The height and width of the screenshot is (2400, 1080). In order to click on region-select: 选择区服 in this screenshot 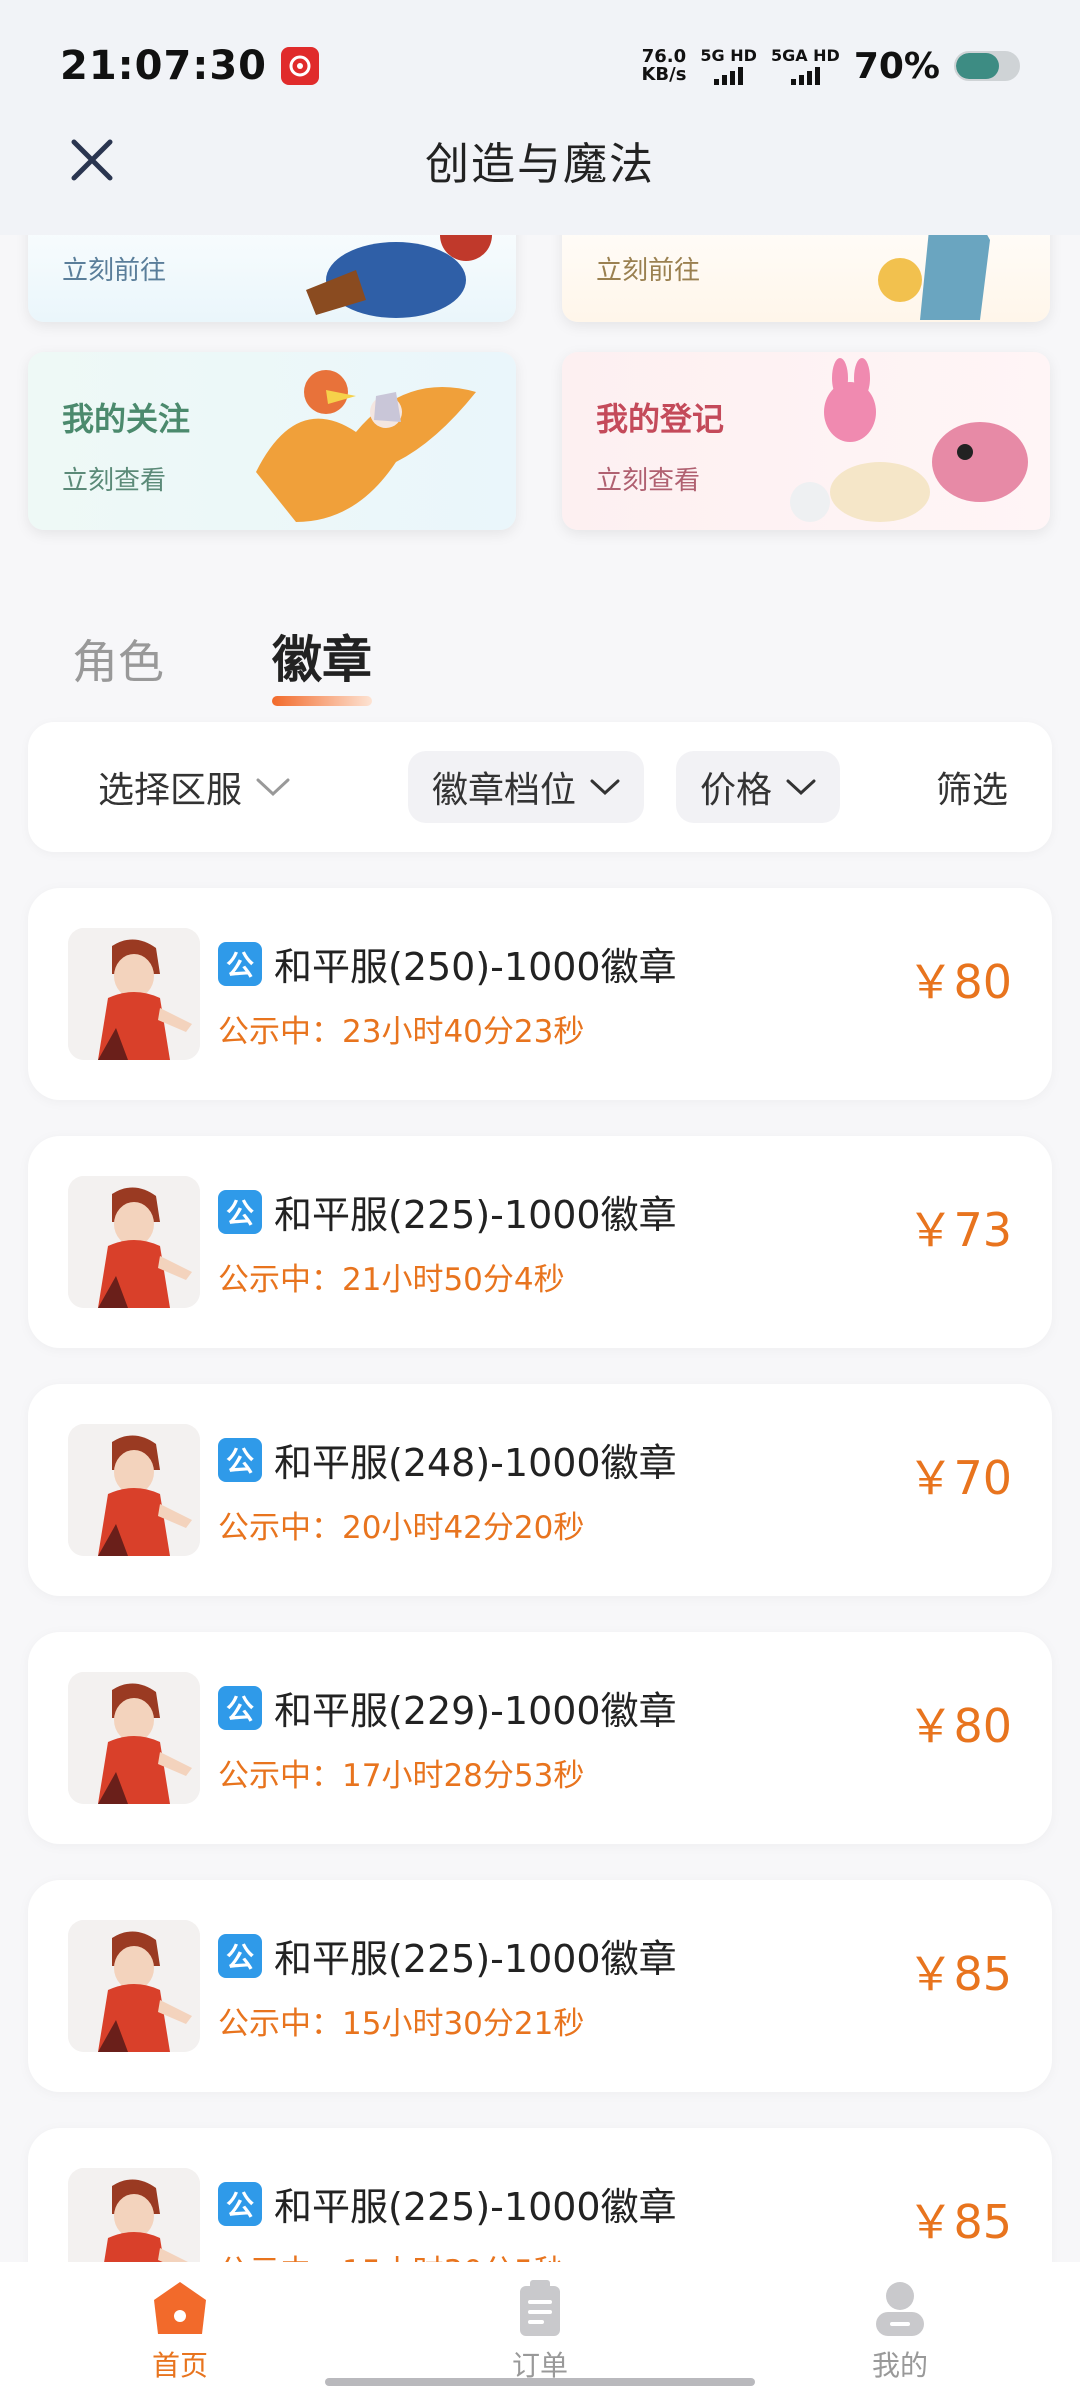, I will do `click(194, 787)`.